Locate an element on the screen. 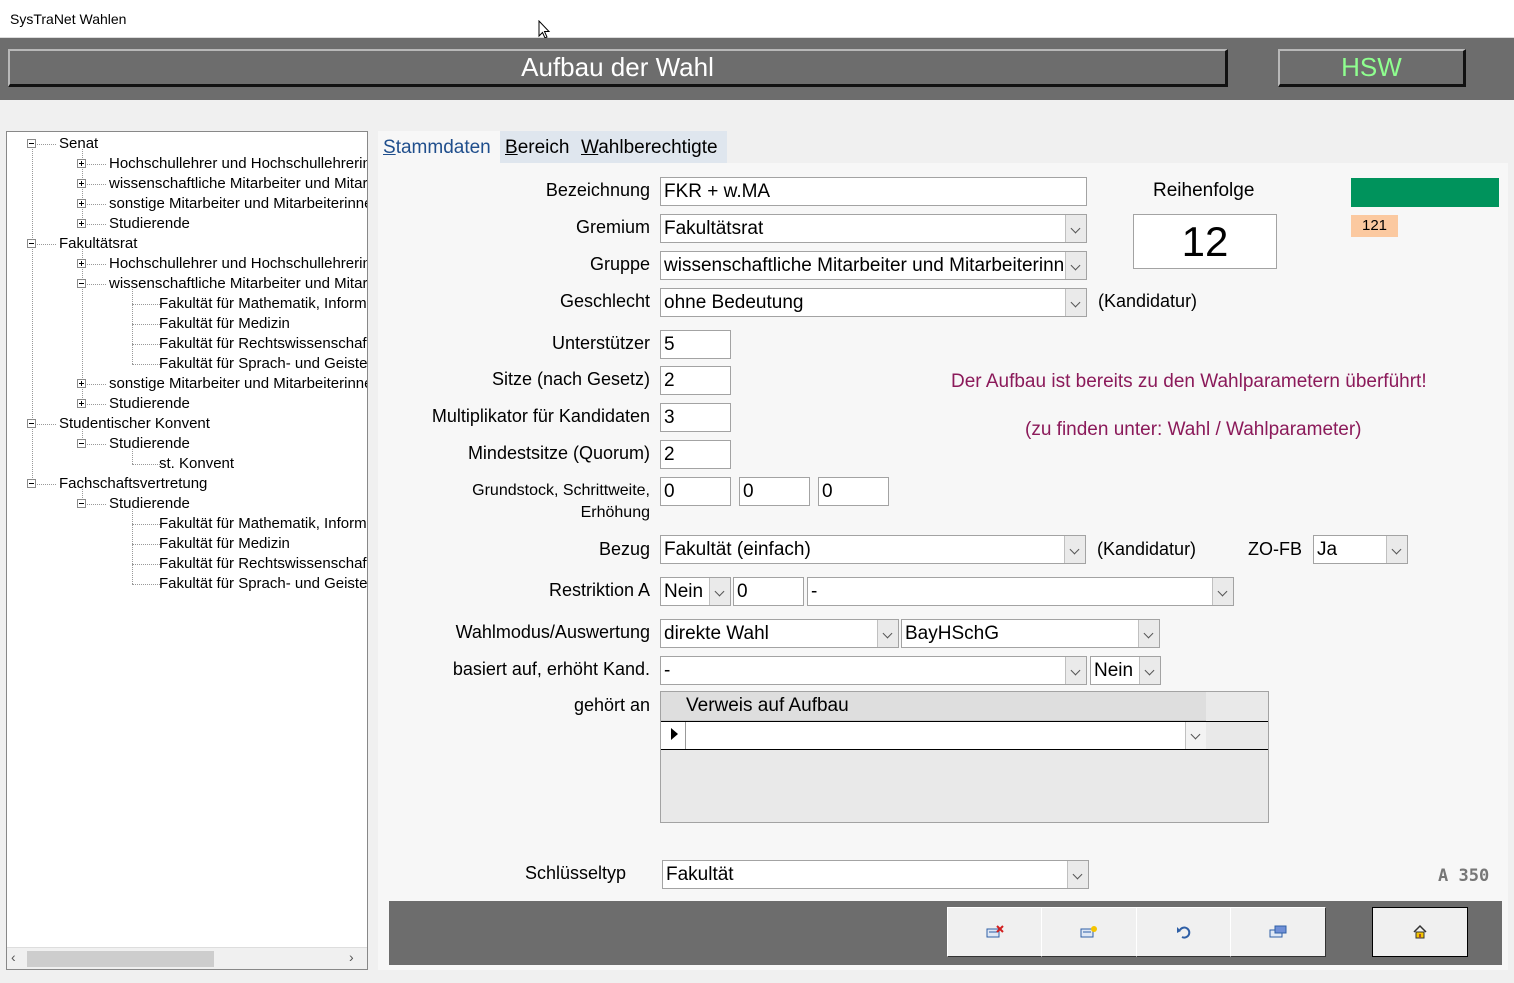 The image size is (1514, 983). status-badge: 121 is located at coordinates (1374, 226).